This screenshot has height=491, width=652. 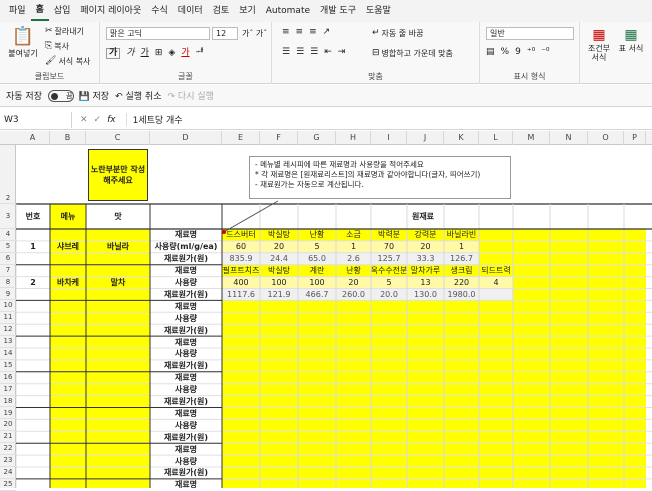 I want to click on menu-tab-7: 보기, so click(x=247, y=11).